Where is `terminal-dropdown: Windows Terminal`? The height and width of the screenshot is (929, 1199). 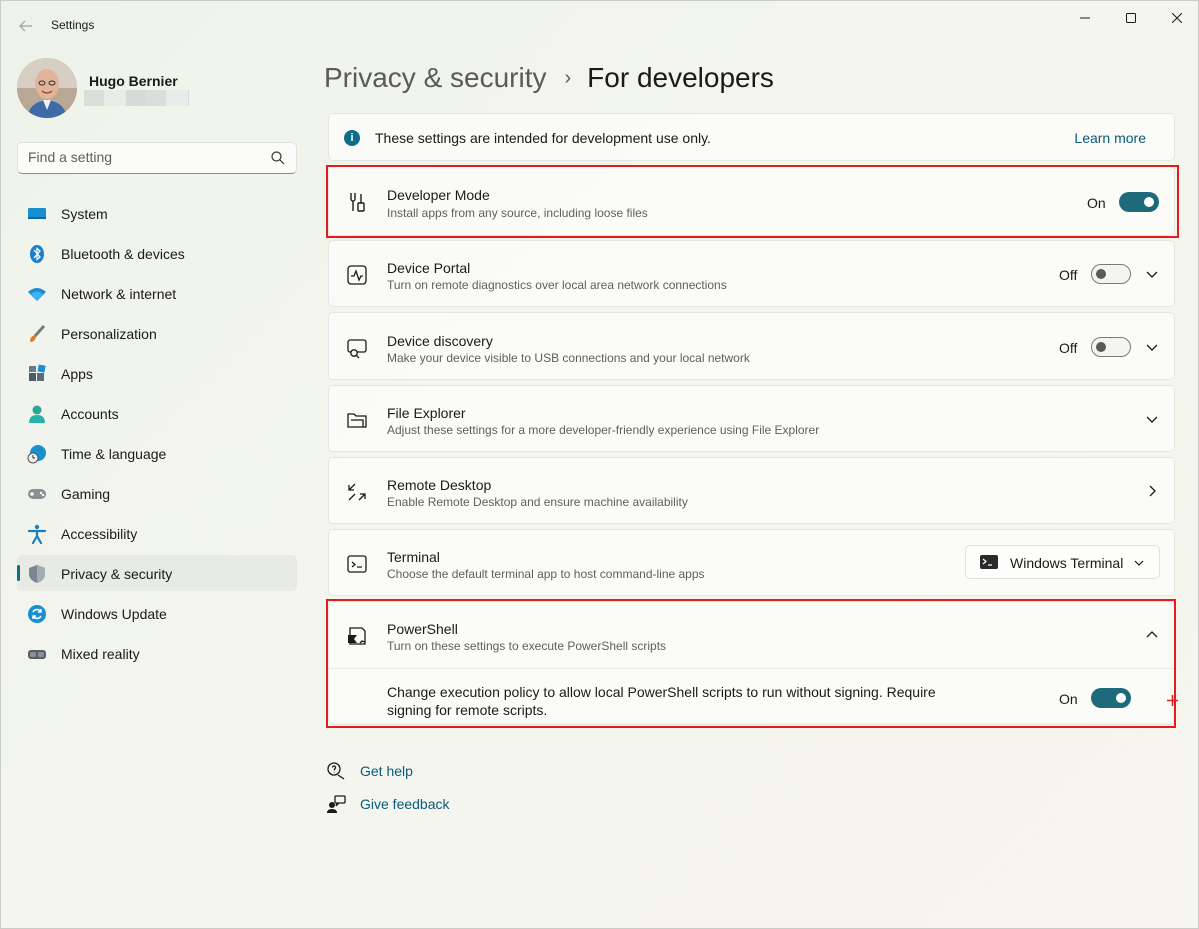
terminal-dropdown: Windows Terminal is located at coordinates (1062, 562).